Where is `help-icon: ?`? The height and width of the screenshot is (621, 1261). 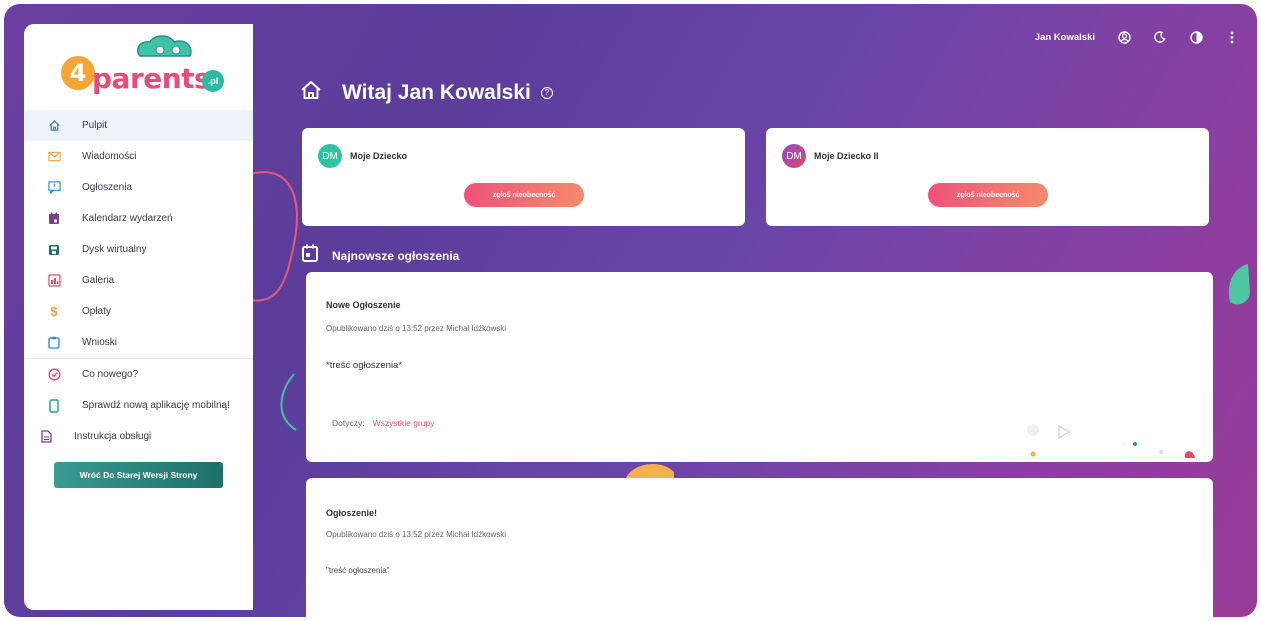 help-icon: ? is located at coordinates (546, 92).